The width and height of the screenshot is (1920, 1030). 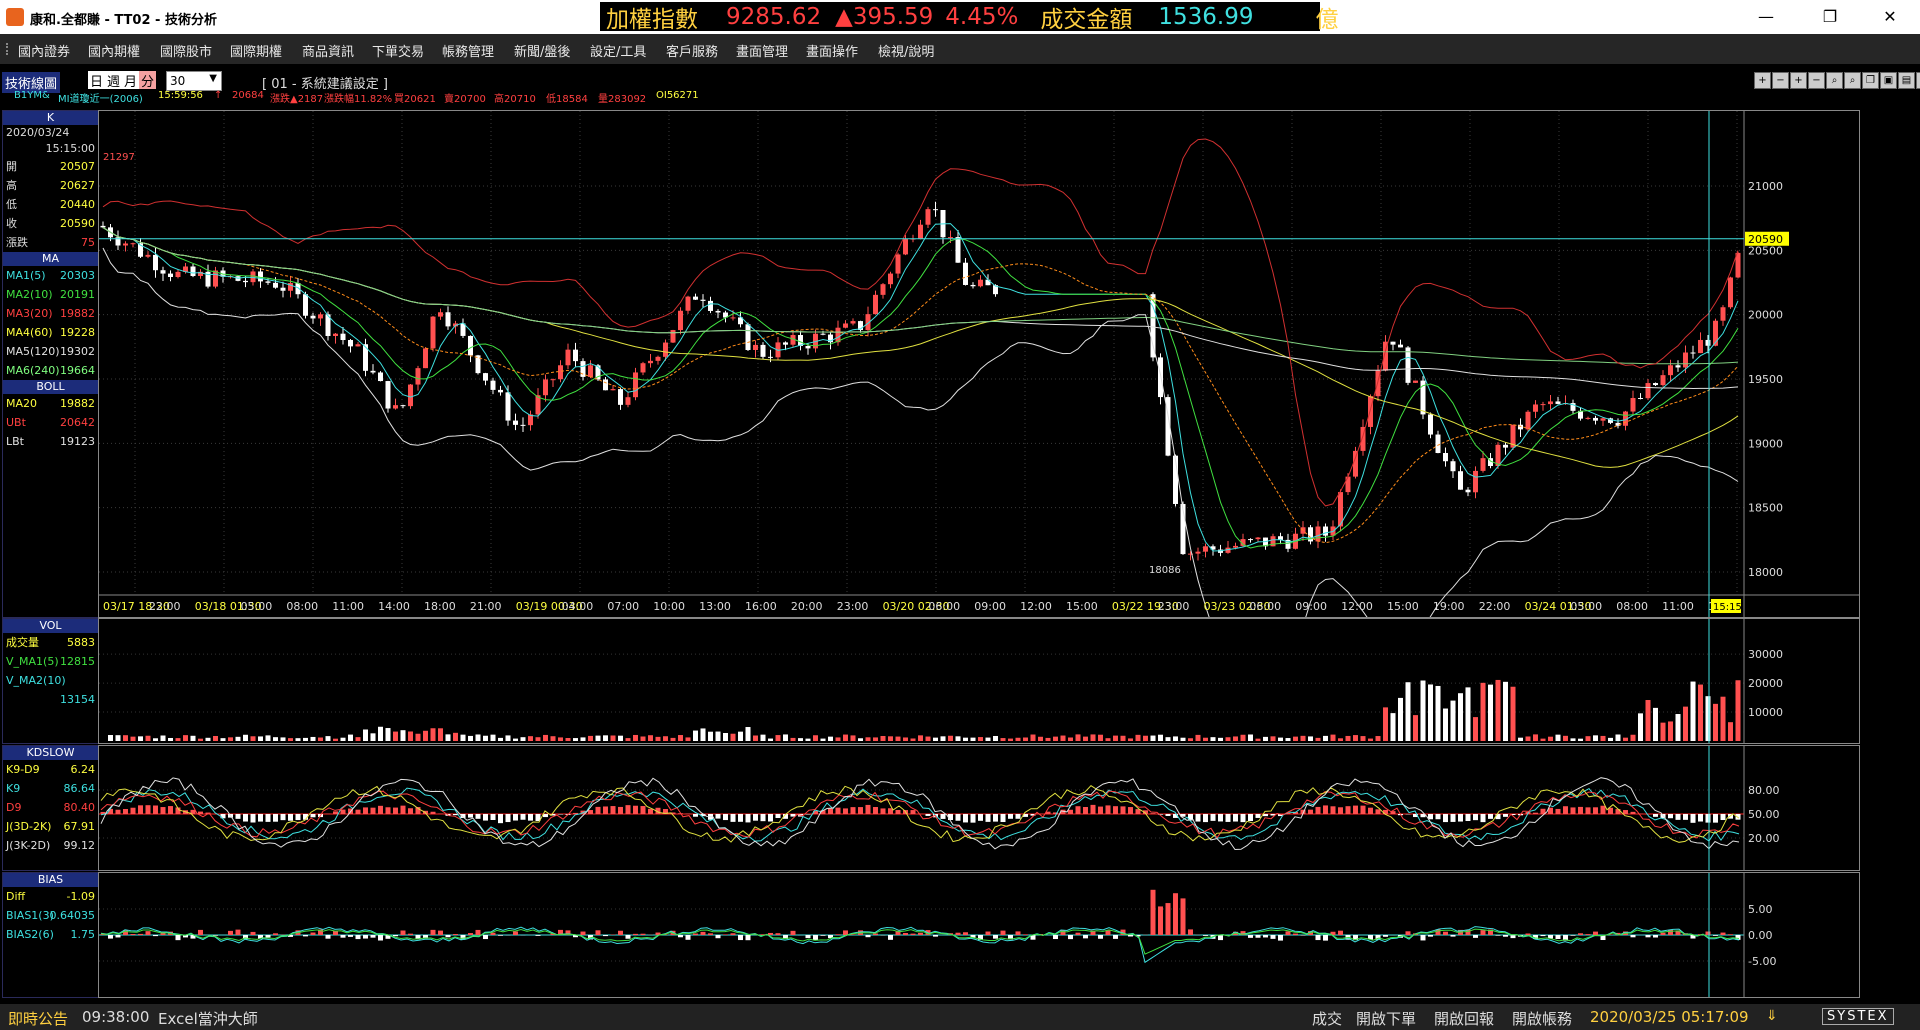 What do you see at coordinates (1386, 1018) in the screenshot?
I see `open-order-button: 開啟下單` at bounding box center [1386, 1018].